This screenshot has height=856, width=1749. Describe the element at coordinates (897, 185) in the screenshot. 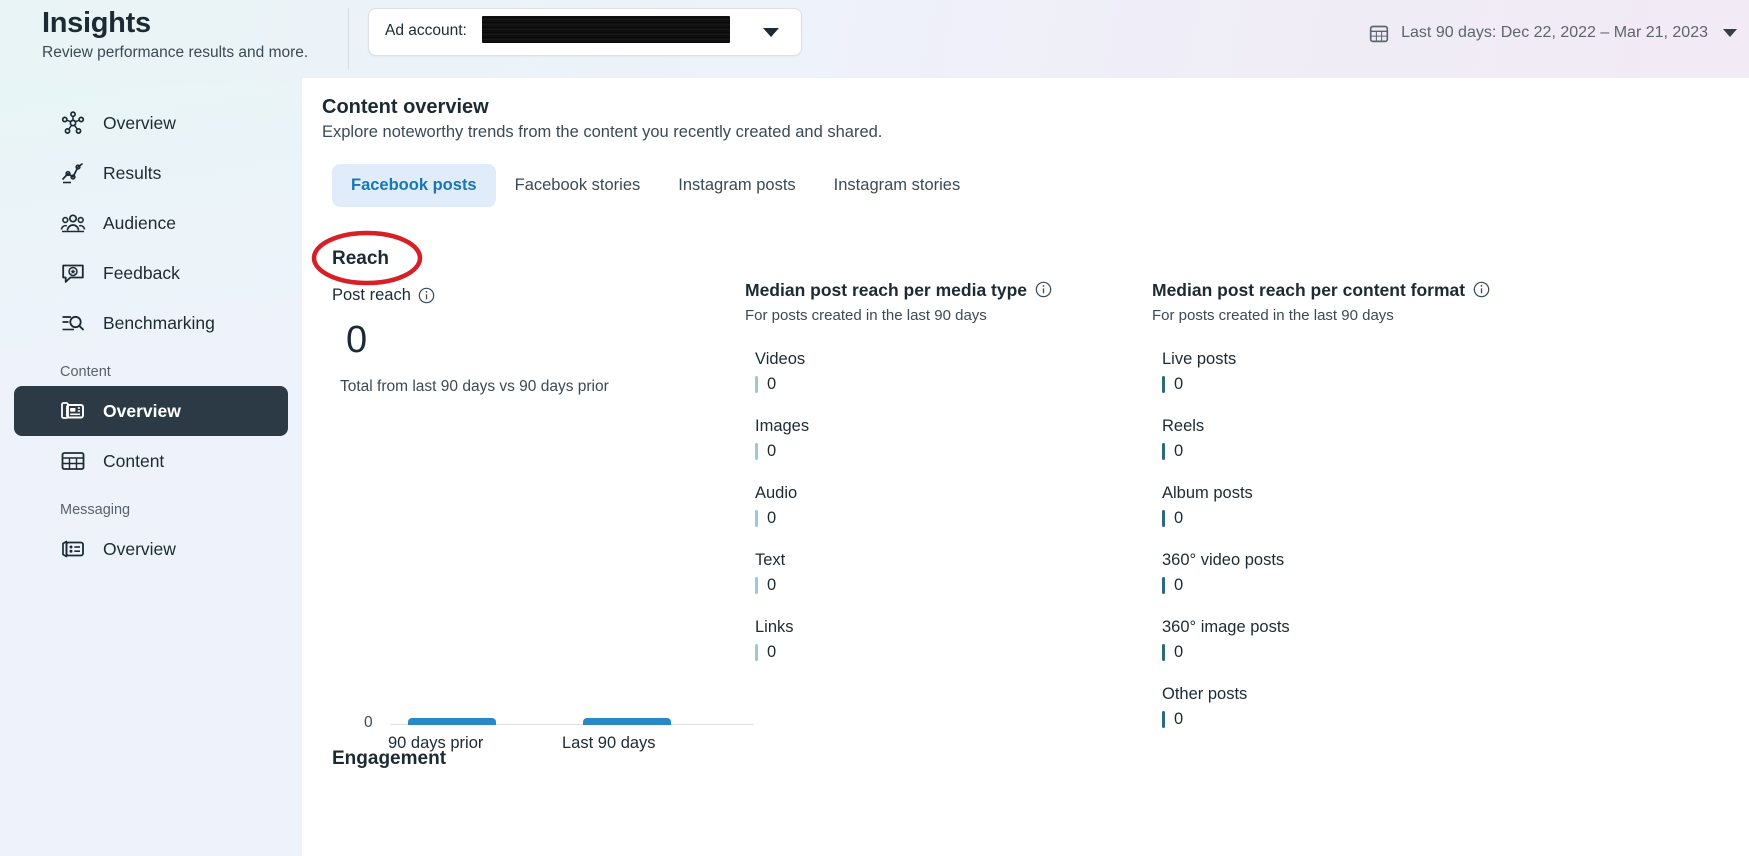

I see `tab-instagram-stories: Instagram stories` at that location.